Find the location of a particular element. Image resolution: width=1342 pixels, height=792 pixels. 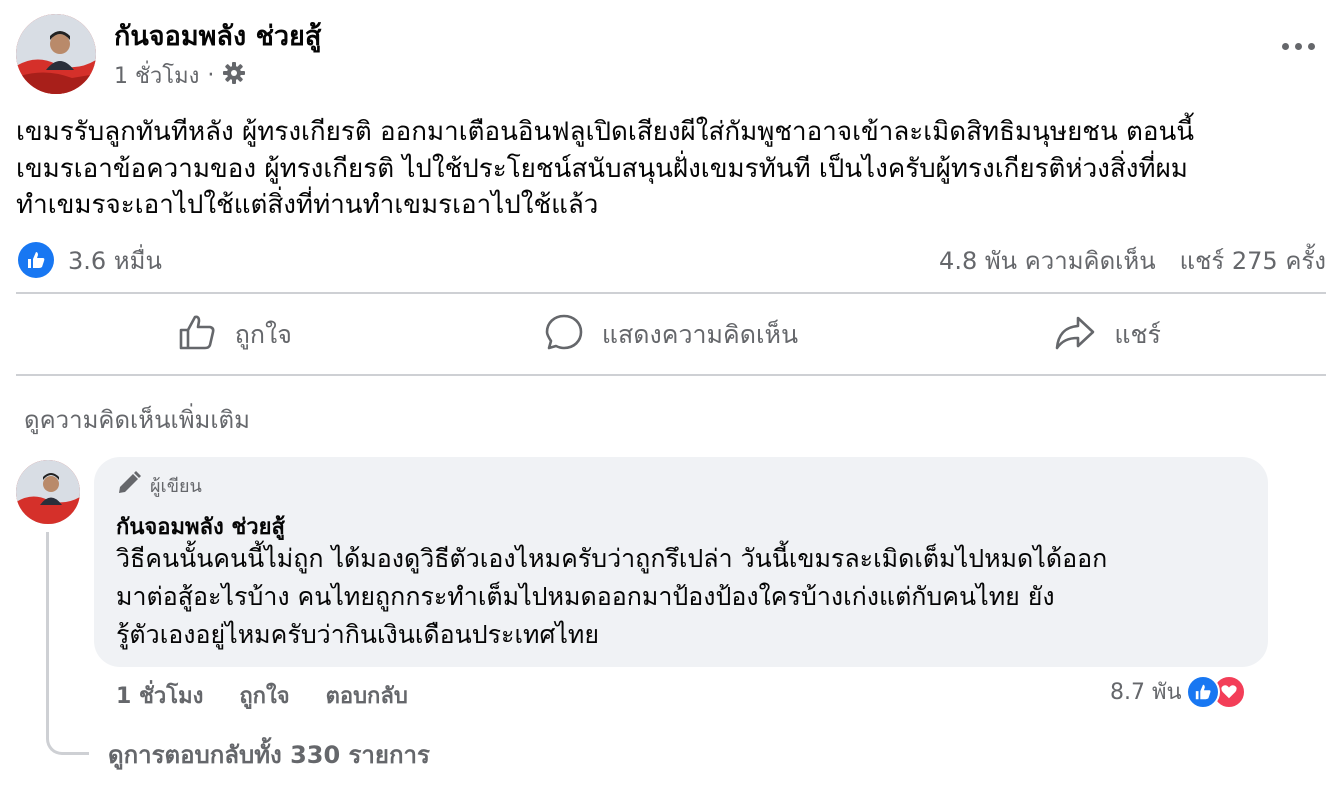

like-button: ถูกใจ is located at coordinates (234, 335).